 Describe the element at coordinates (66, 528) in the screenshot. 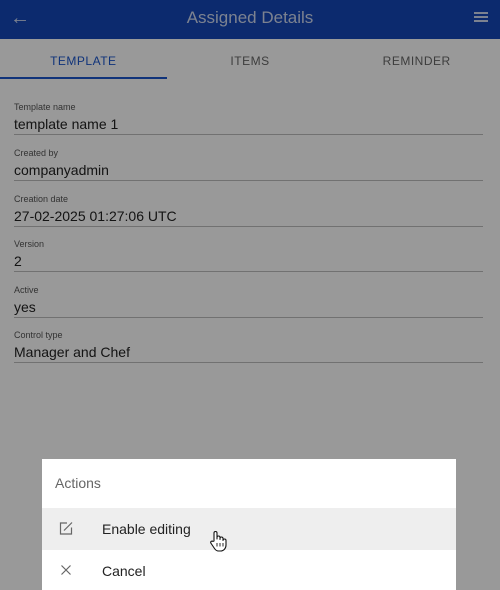

I see `edit-icon` at that location.